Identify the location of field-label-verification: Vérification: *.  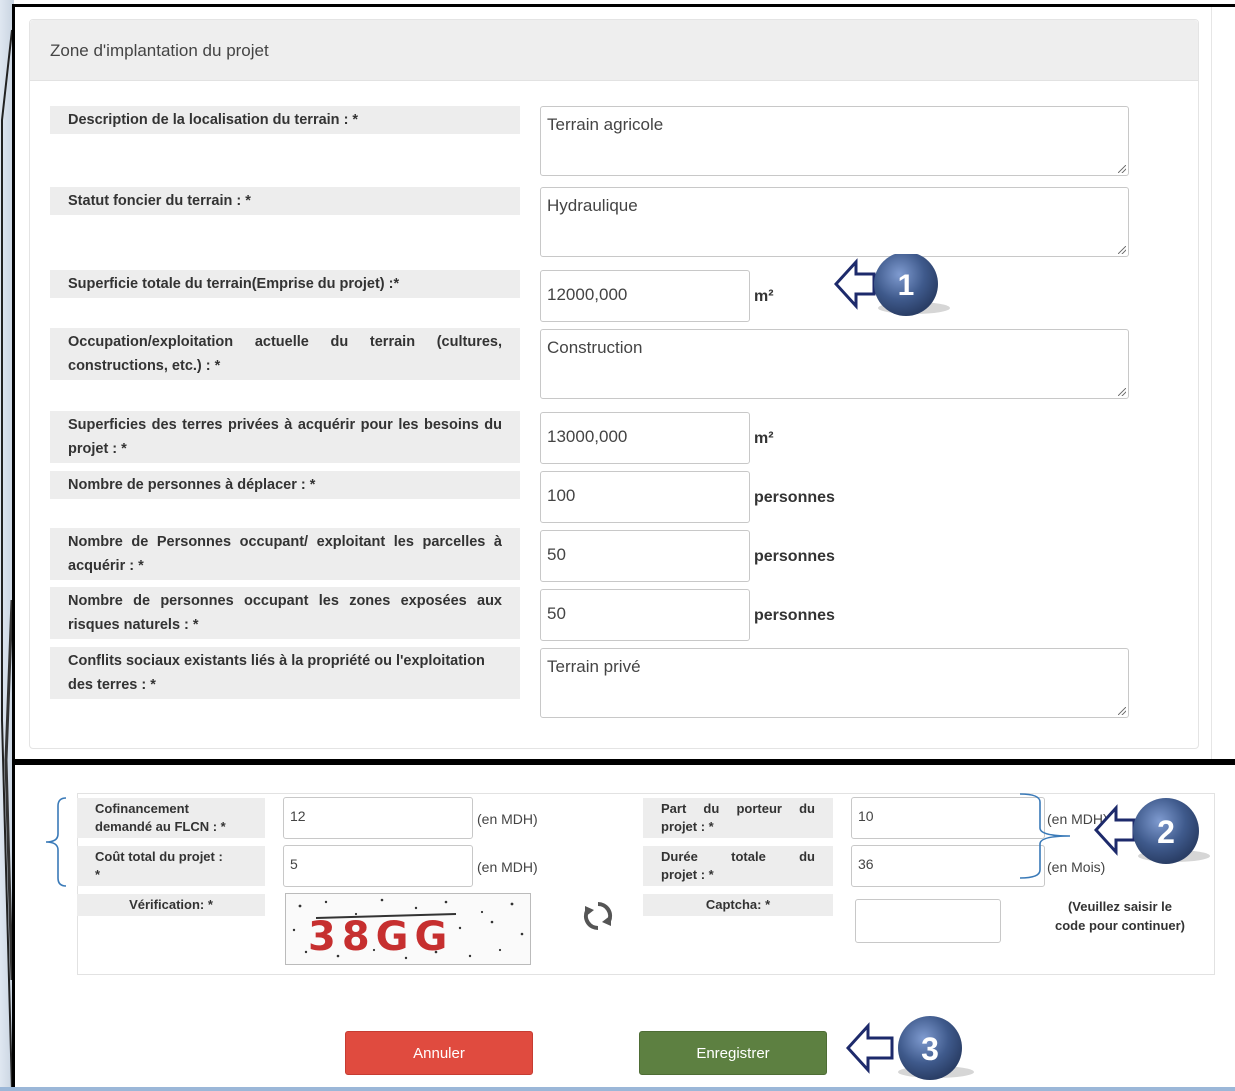
(171, 905).